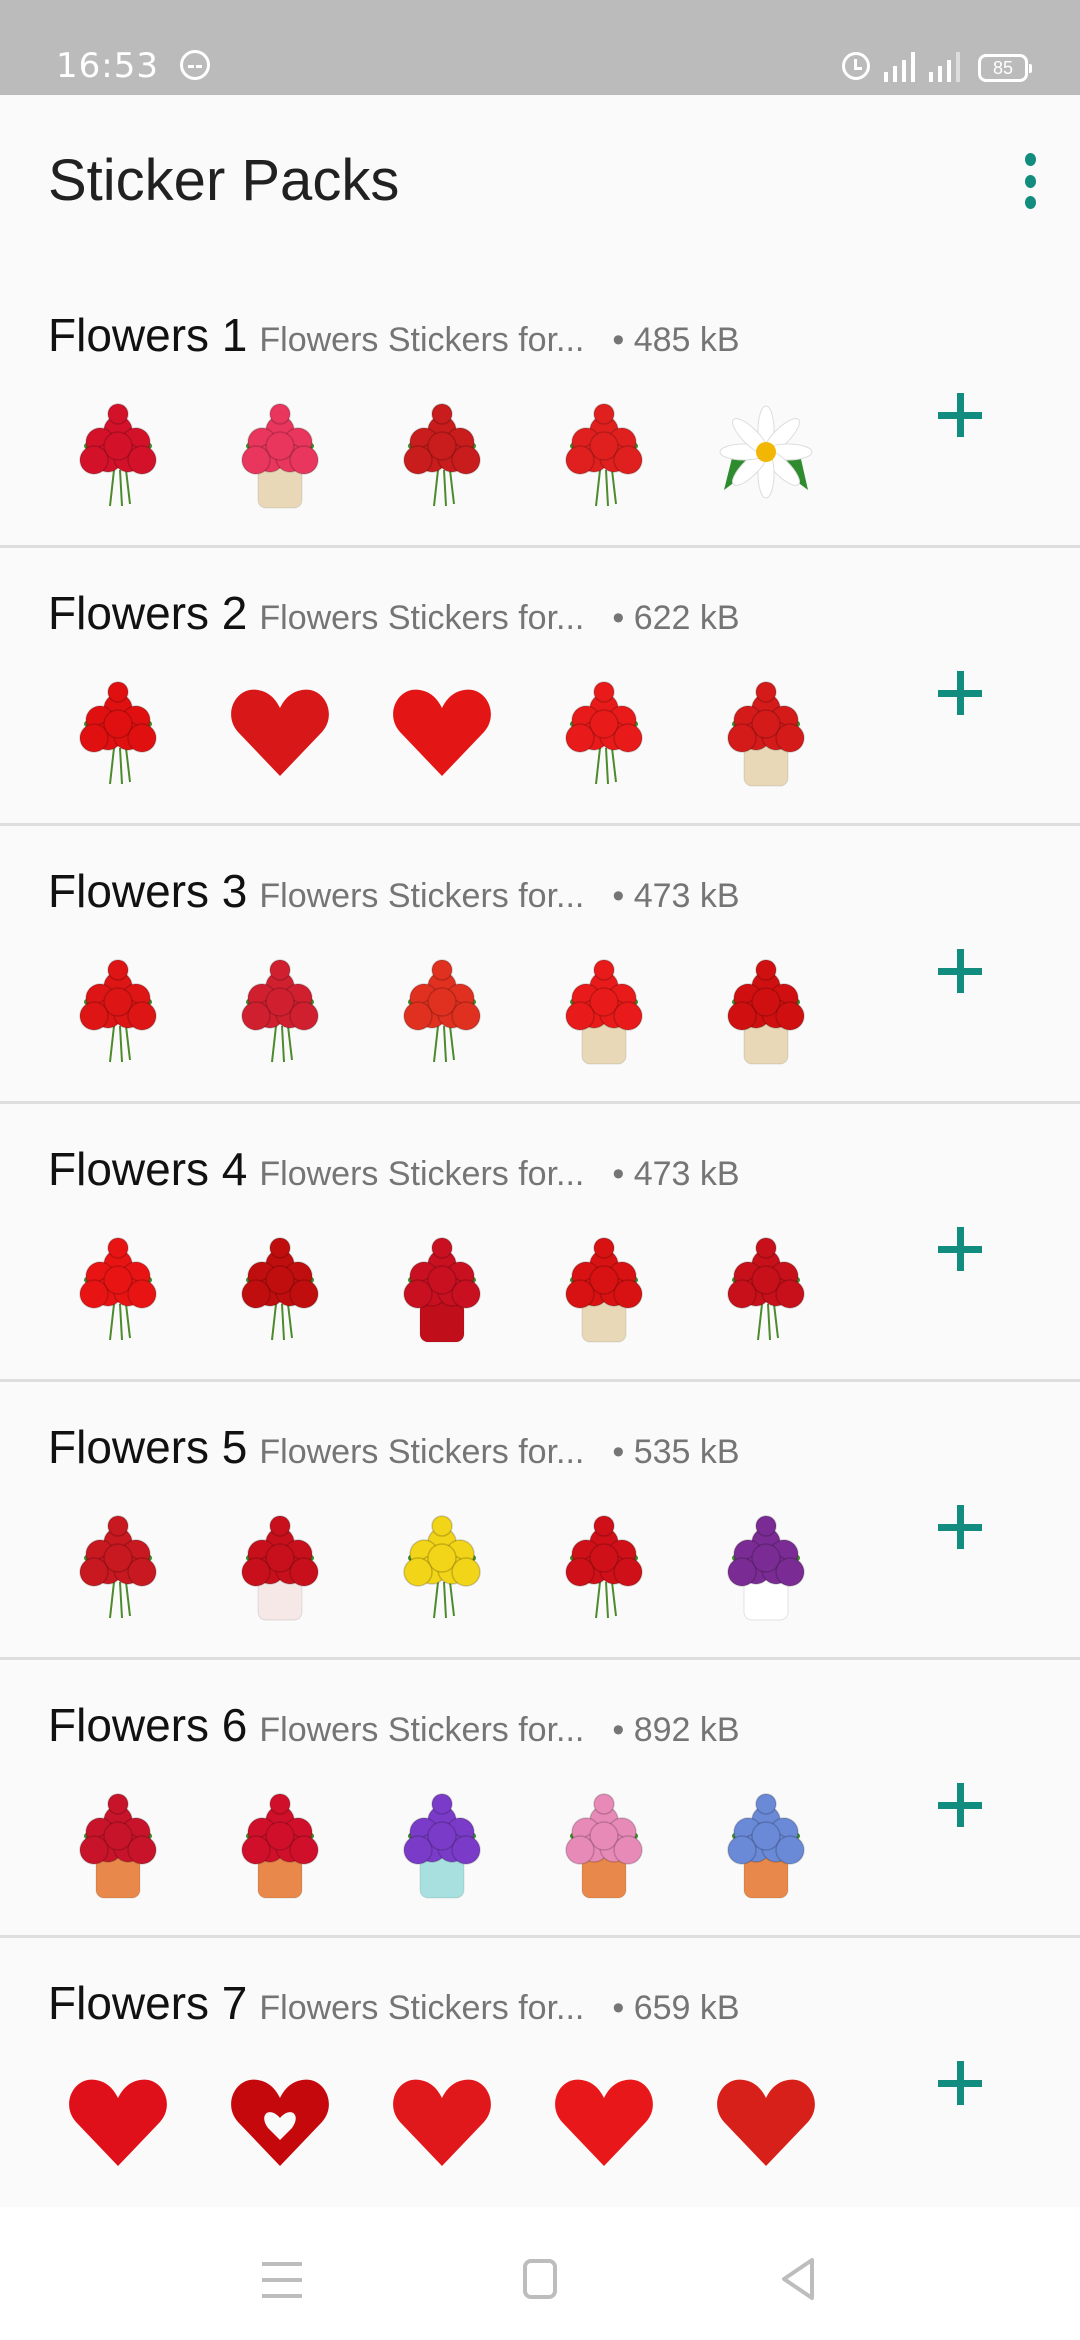 This screenshot has height=2340, width=1080. What do you see at coordinates (148, 1447) in the screenshot?
I see `pack-name: Flowers 5` at bounding box center [148, 1447].